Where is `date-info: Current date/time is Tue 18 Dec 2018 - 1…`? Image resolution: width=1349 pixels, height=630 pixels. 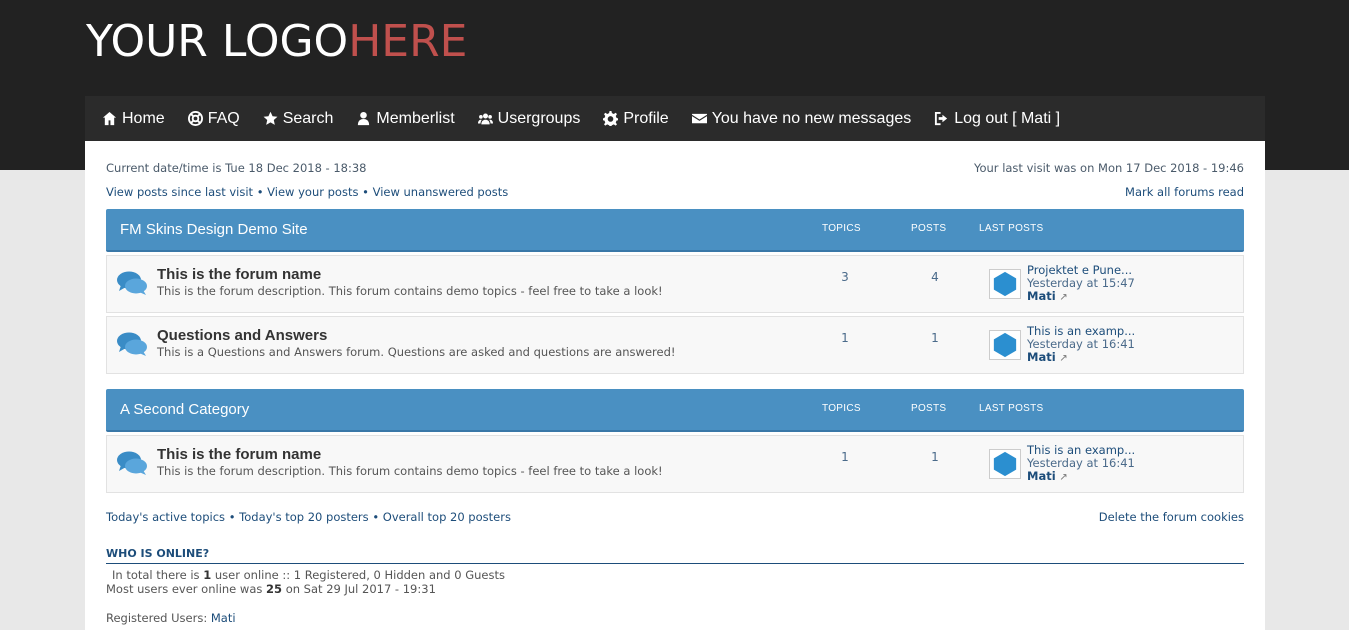
date-info: Current date/time is Tue 18 Dec 2018 - 1… is located at coordinates (675, 168).